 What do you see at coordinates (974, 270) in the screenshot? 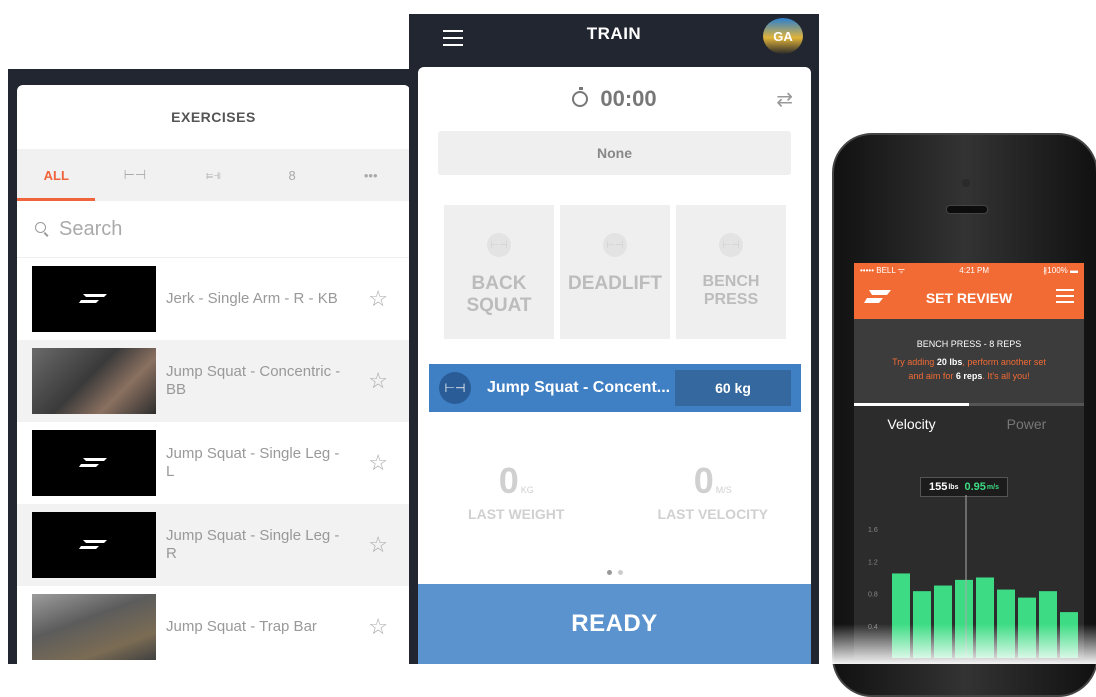
I see `status-time: 4:21 PM` at bounding box center [974, 270].